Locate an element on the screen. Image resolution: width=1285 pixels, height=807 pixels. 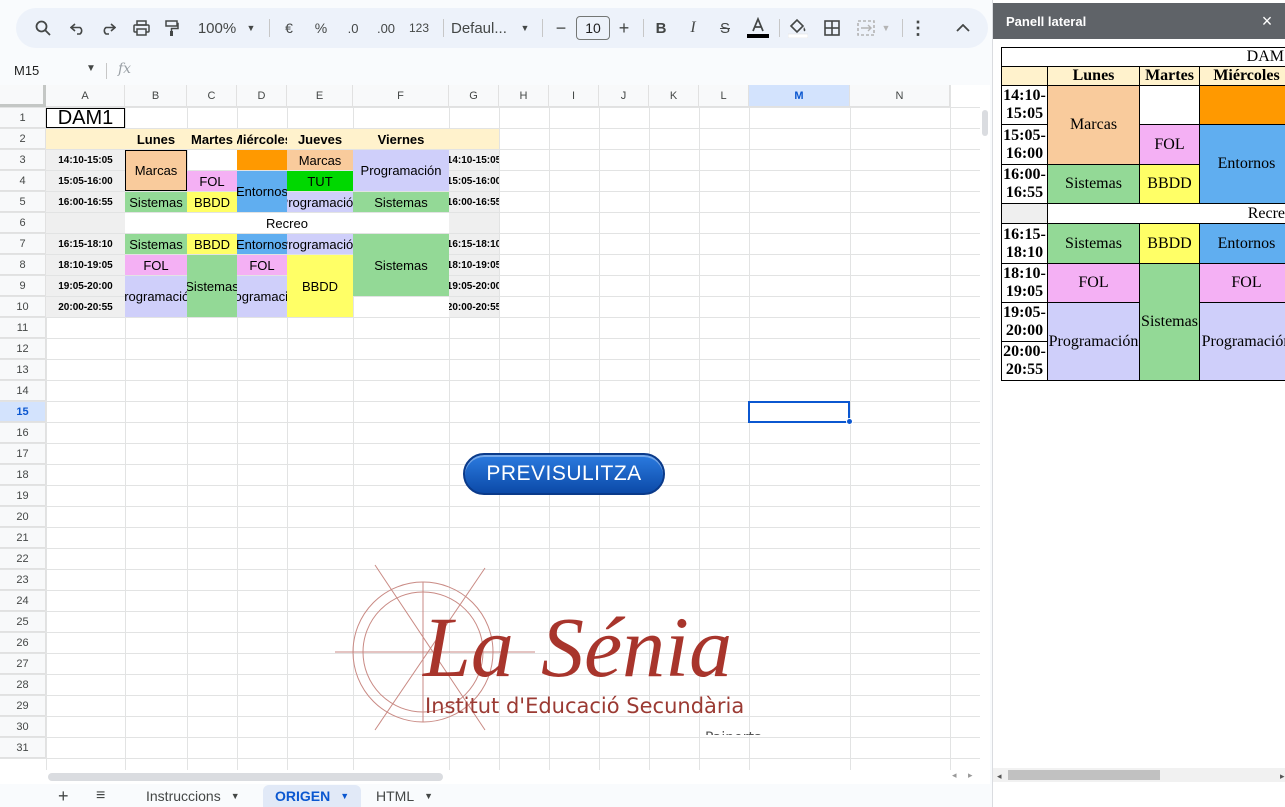
column-header-h: H is located at coordinates (524, 96).